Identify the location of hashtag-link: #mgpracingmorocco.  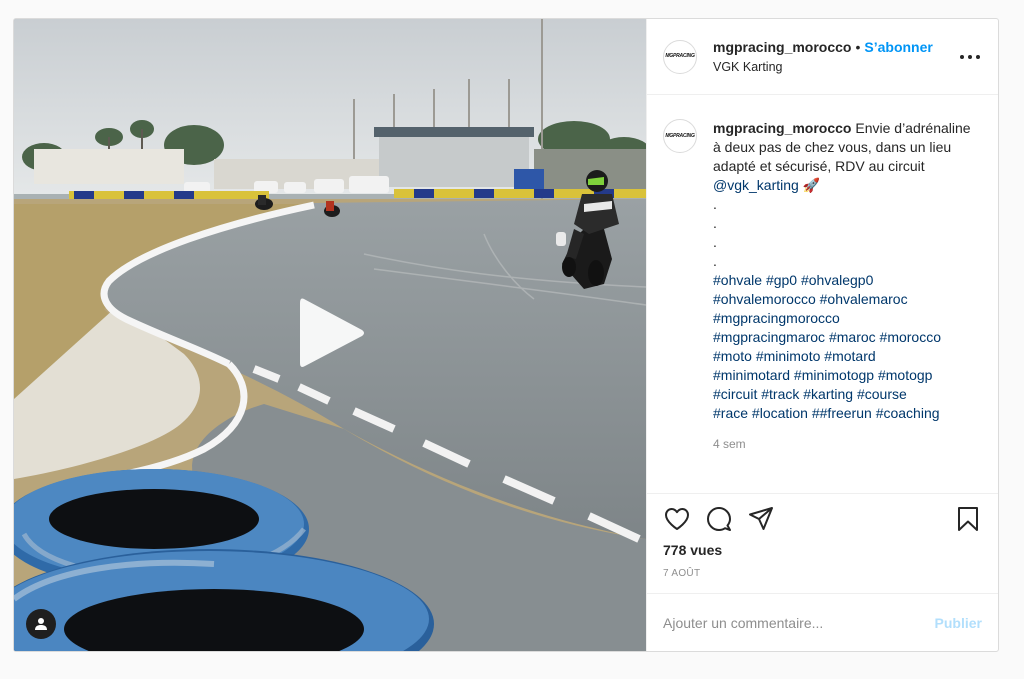
(776, 318).